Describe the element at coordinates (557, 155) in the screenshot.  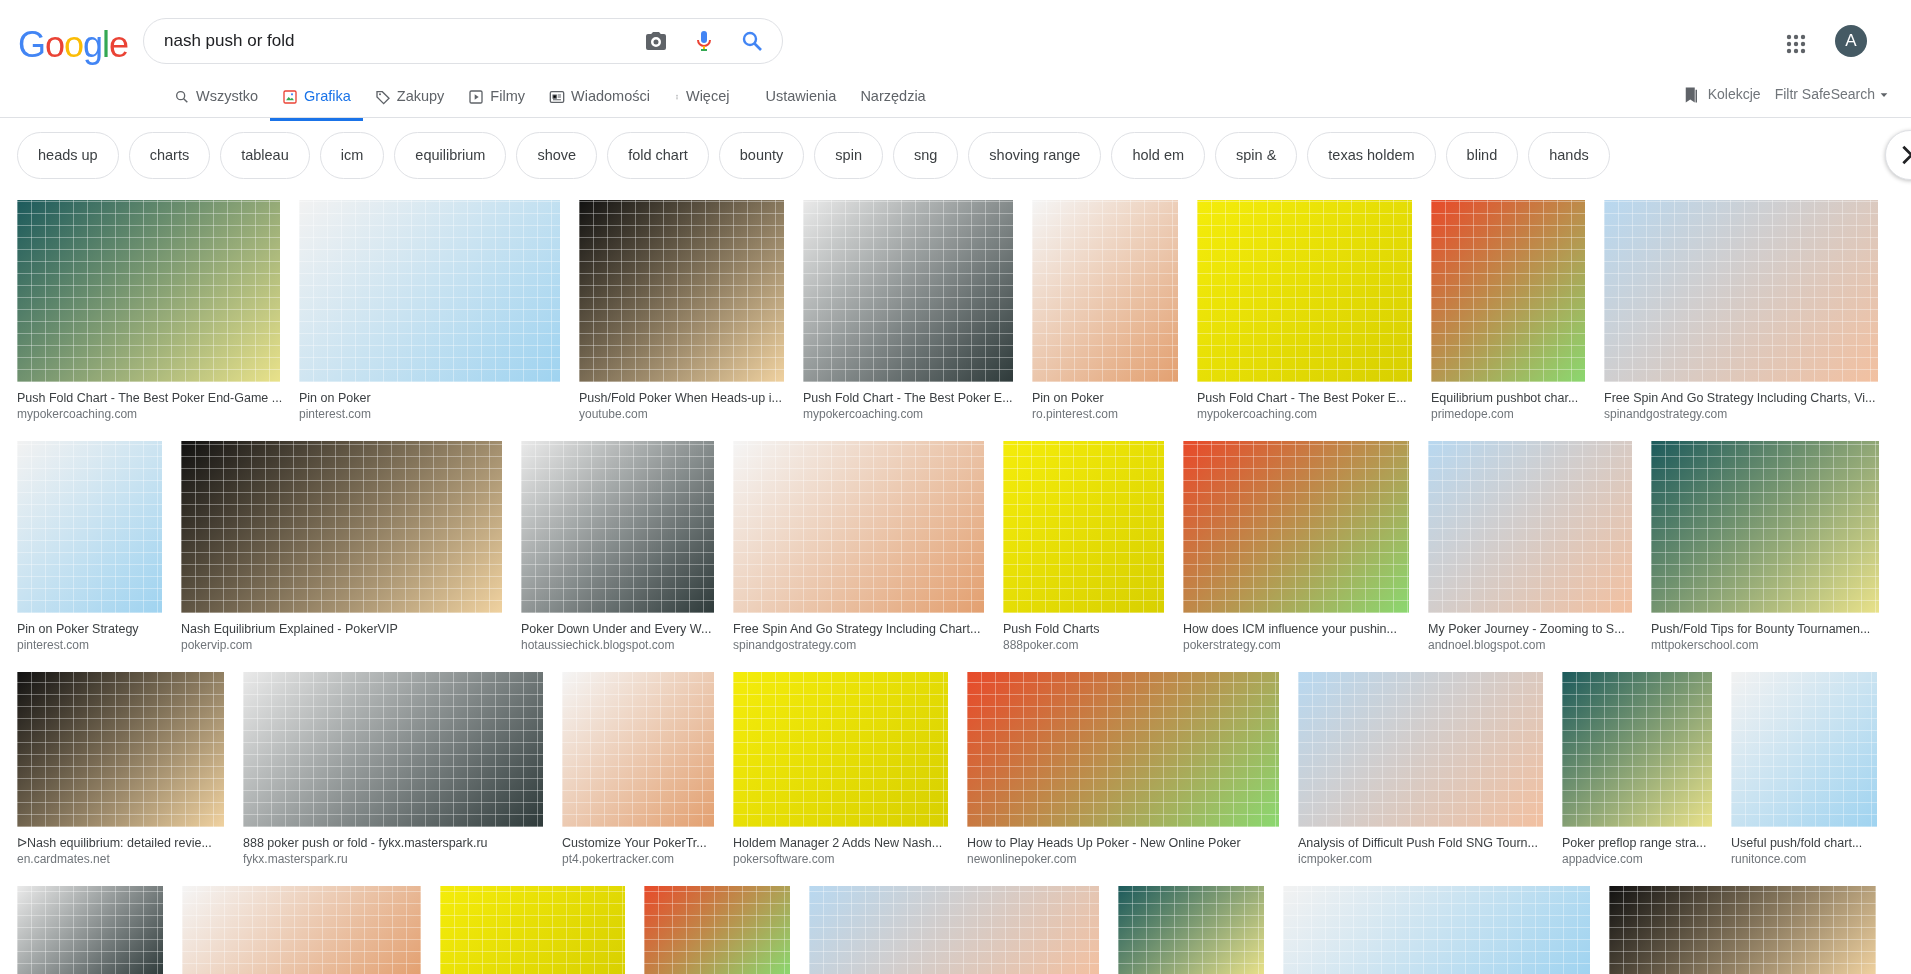
I see `suggestion-chip: shove` at that location.